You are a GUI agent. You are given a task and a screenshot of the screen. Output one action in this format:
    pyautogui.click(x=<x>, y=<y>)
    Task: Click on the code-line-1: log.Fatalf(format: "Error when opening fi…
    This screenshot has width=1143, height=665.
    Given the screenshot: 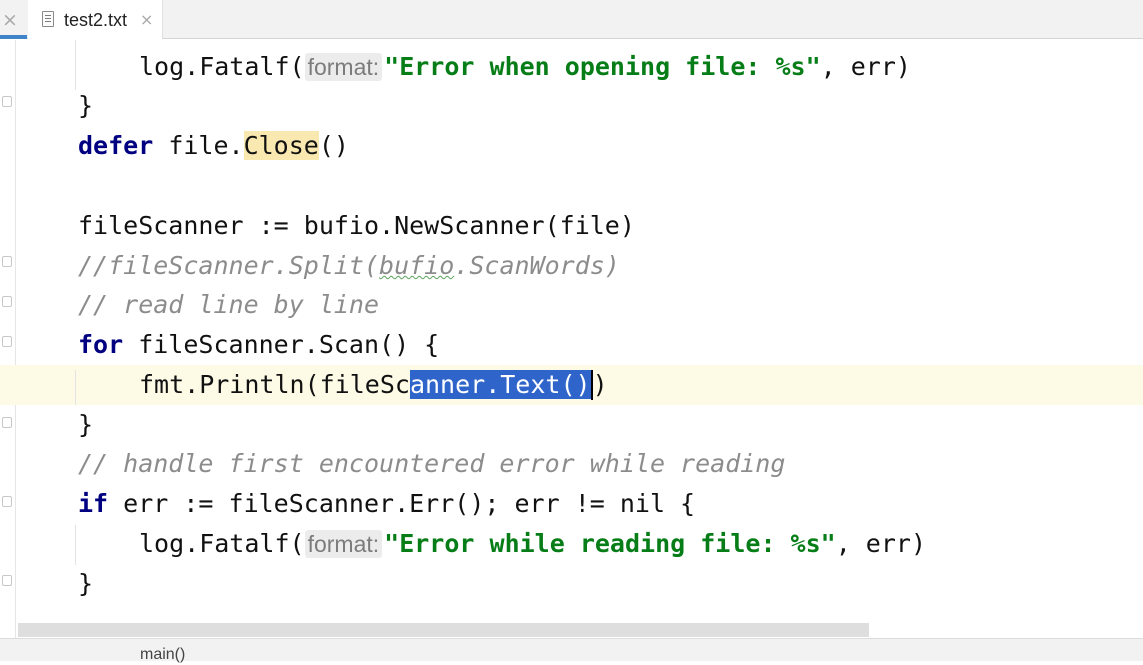 What is the action you would take?
    pyautogui.click(x=525, y=66)
    